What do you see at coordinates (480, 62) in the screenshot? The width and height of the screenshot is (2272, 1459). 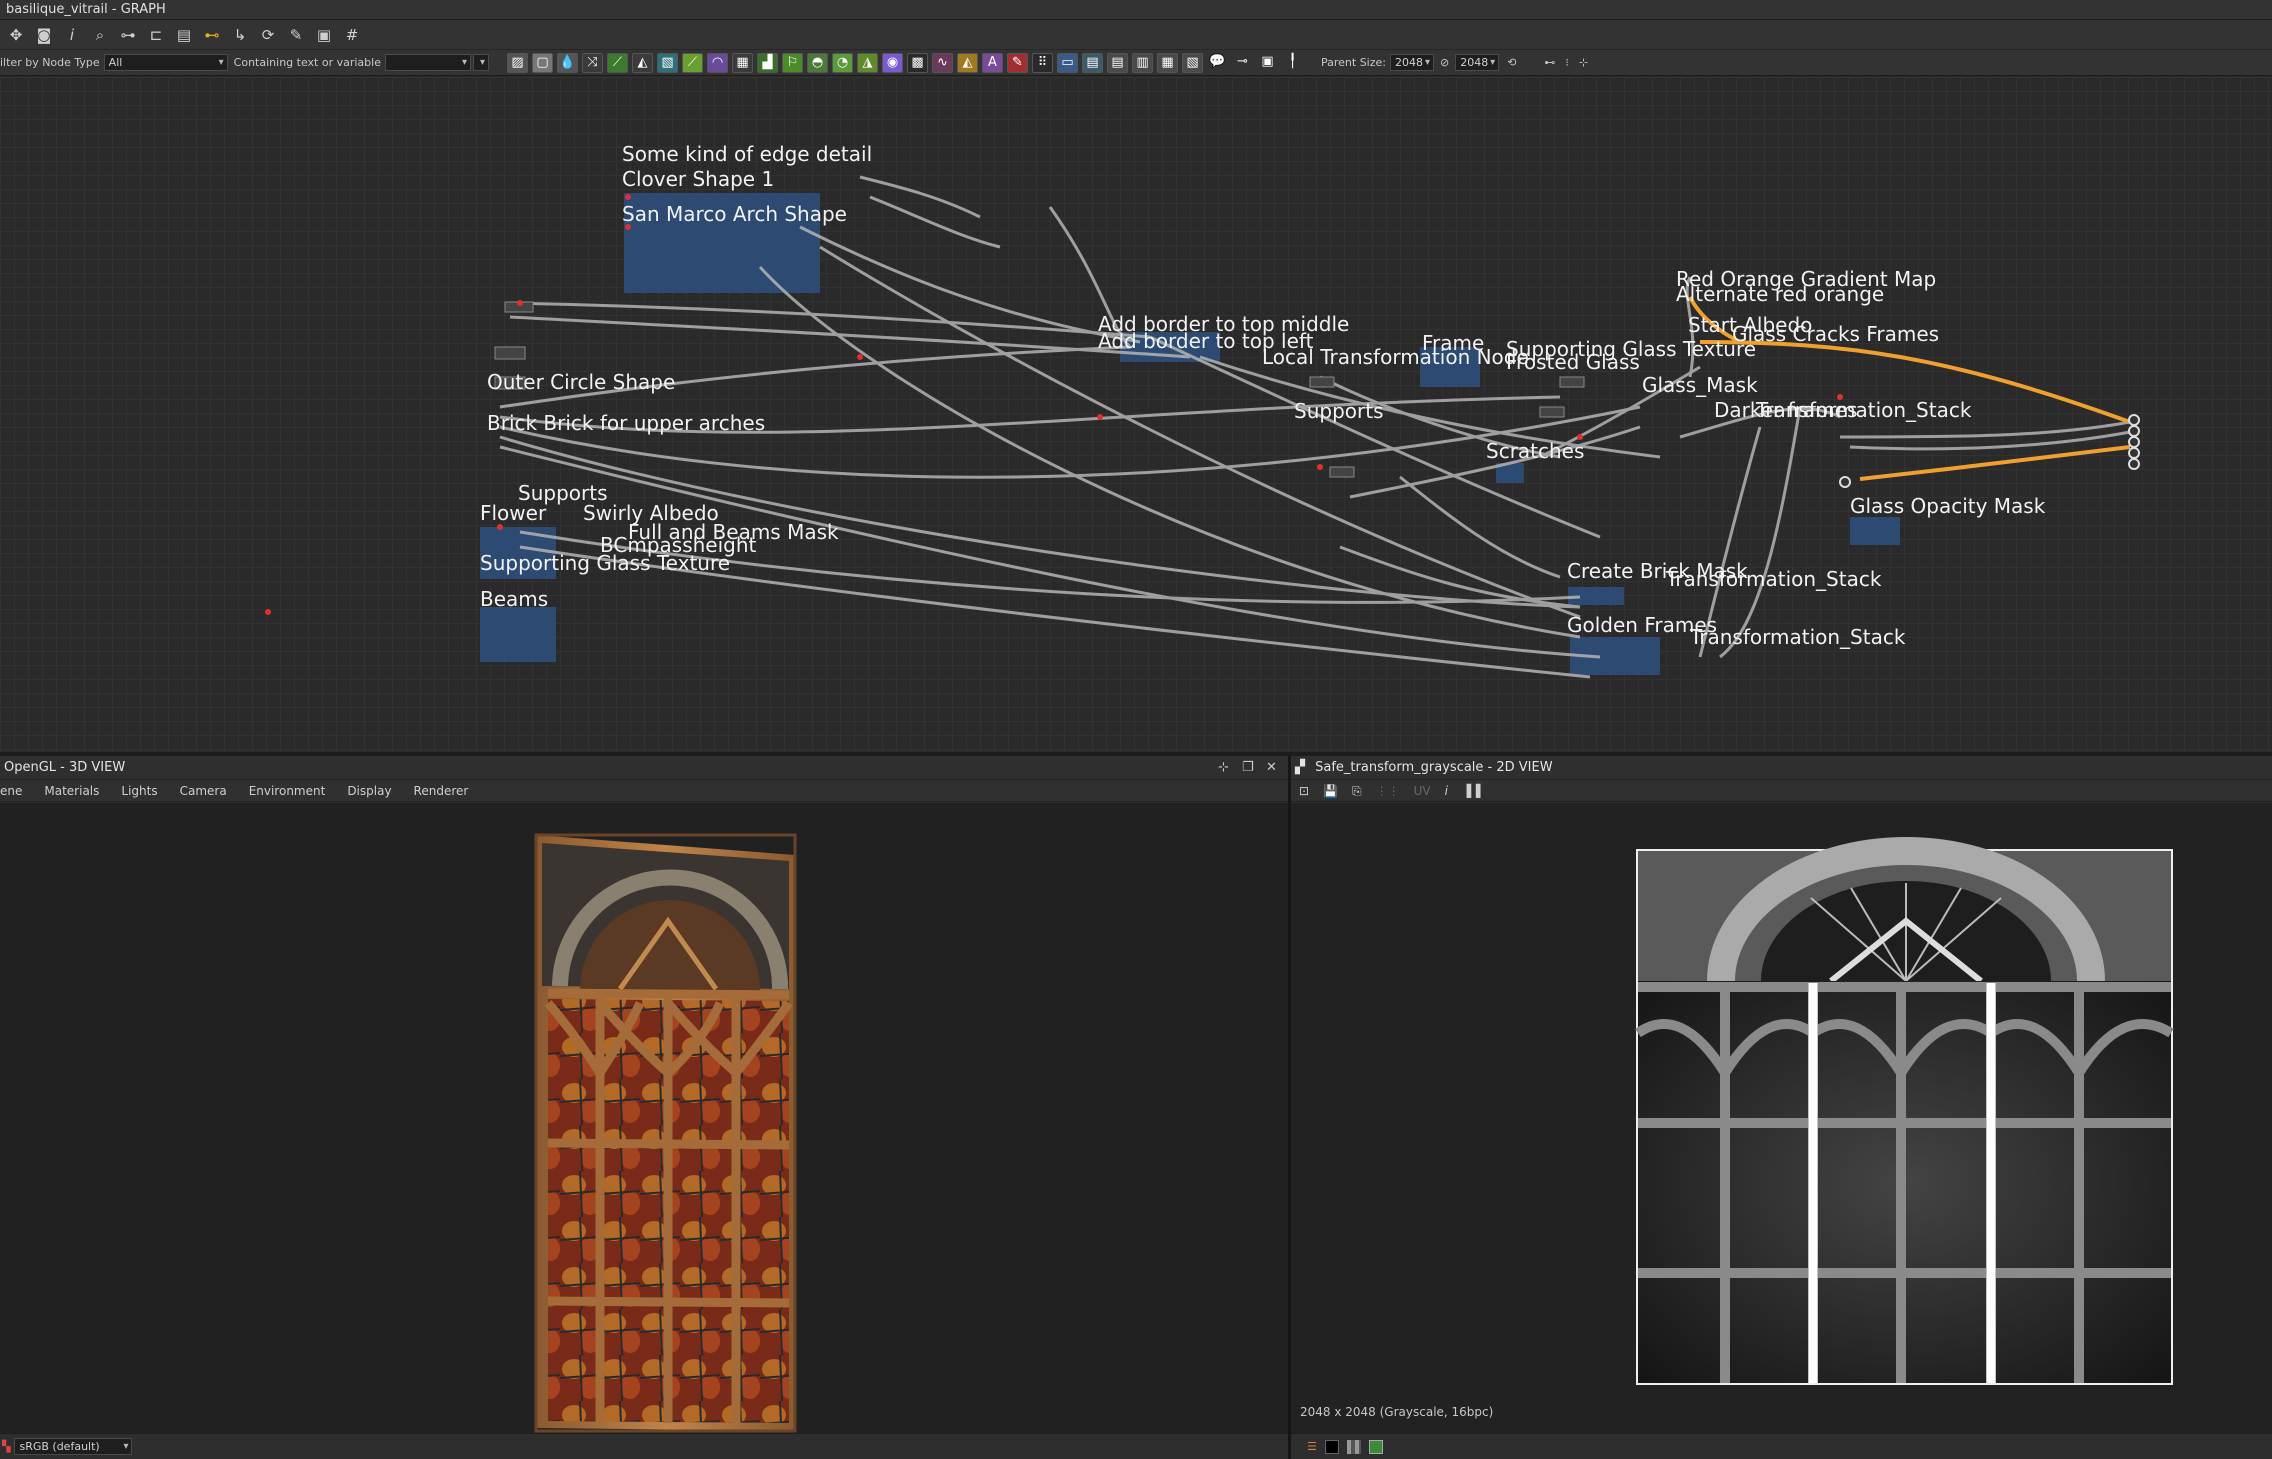 I see `containing-dropdown` at bounding box center [480, 62].